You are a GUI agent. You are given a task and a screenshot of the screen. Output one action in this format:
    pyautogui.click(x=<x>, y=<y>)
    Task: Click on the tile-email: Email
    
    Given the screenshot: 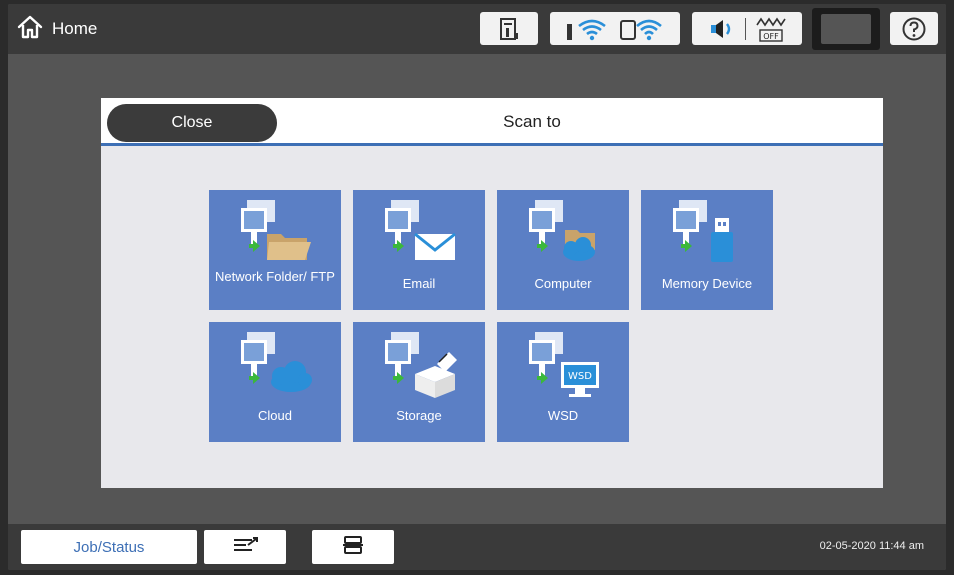 What is the action you would take?
    pyautogui.click(x=419, y=250)
    